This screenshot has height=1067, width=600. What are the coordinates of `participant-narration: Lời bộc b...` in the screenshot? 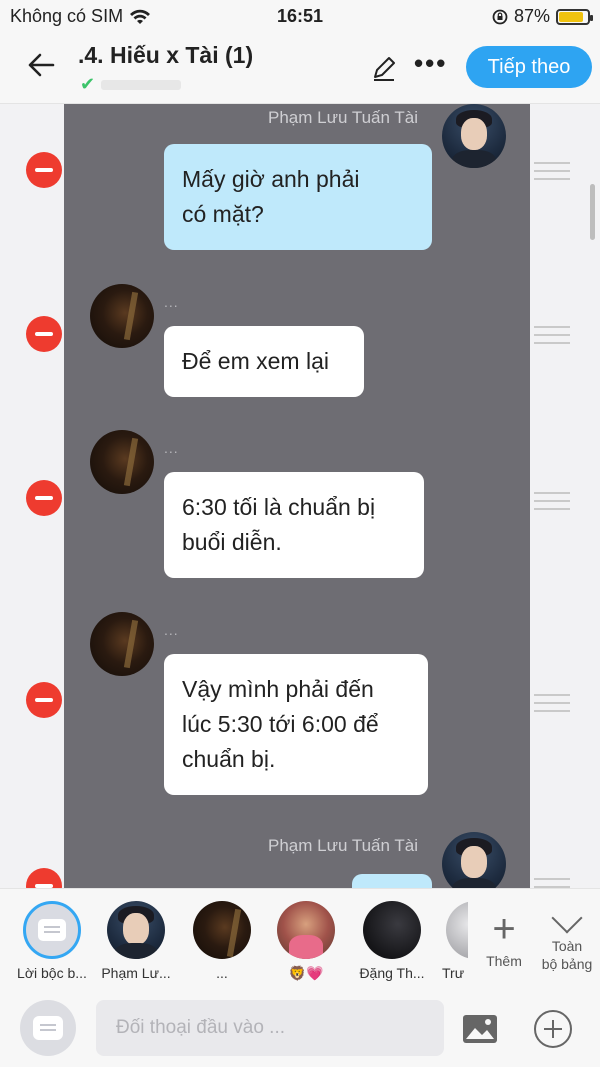 It's located at (52, 941).